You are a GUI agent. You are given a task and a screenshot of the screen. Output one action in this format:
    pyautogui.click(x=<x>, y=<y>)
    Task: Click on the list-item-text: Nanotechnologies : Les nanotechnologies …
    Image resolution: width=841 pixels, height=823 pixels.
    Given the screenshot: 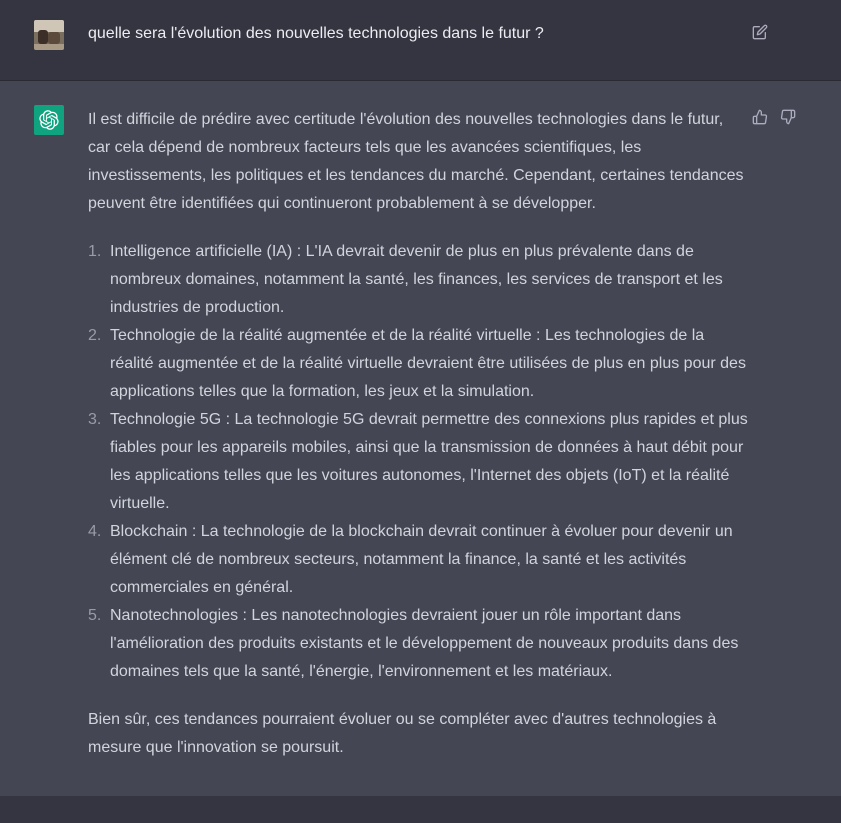 What is the action you would take?
    pyautogui.click(x=424, y=643)
    